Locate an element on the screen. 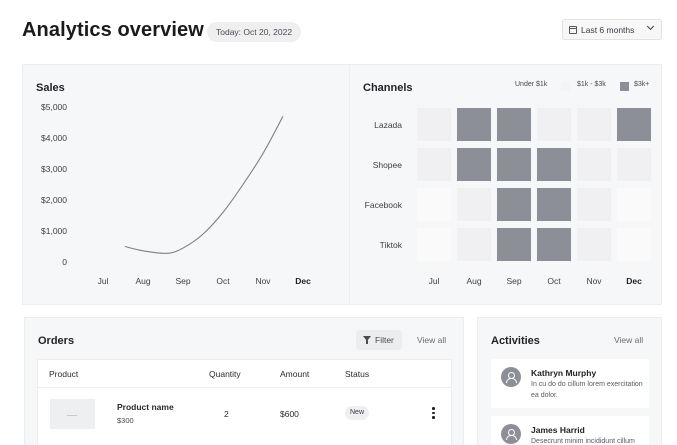 This screenshot has width=677, height=445. calendar-icon is located at coordinates (573, 30).